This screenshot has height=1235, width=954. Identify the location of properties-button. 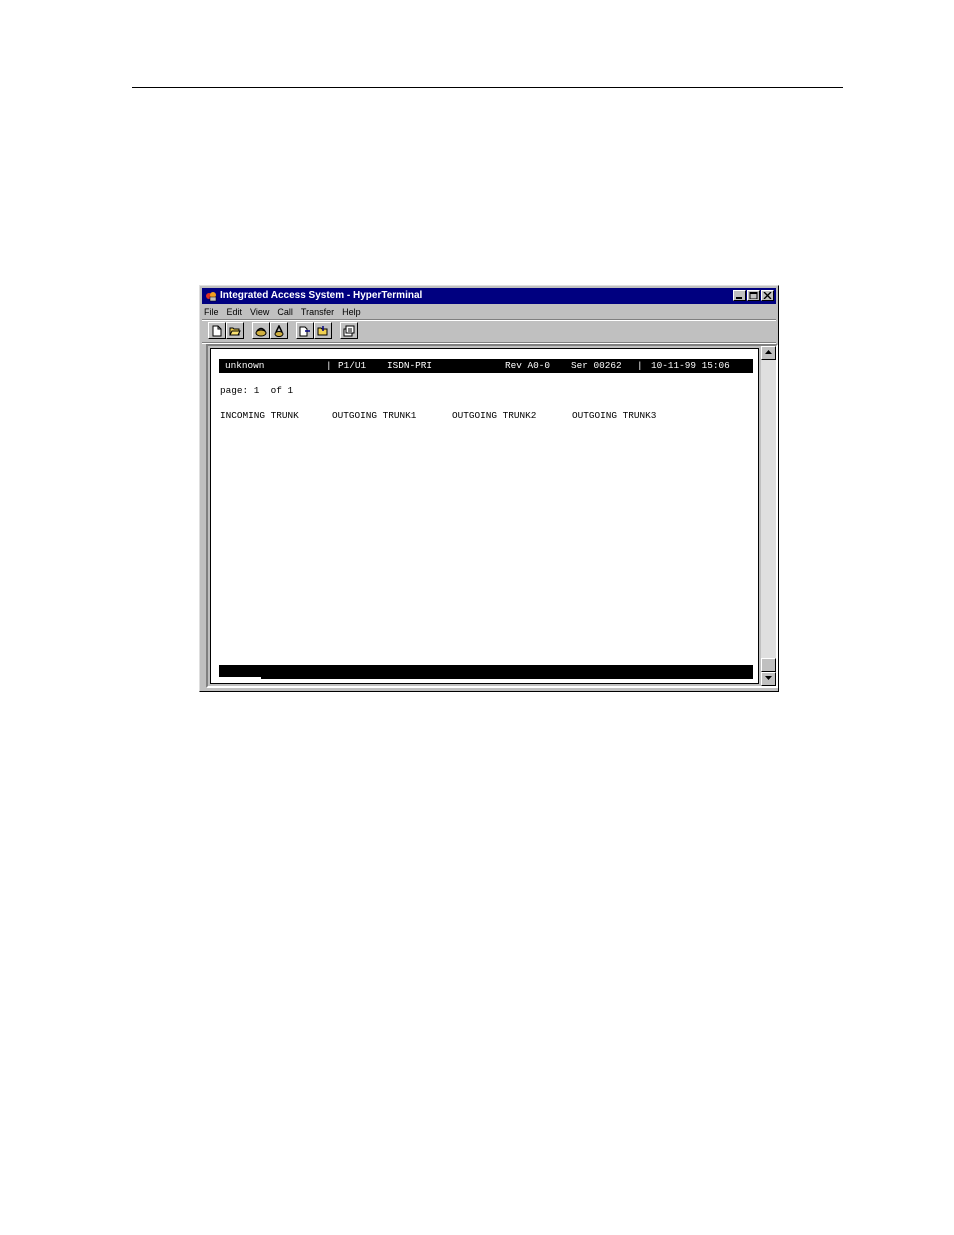
(349, 330).